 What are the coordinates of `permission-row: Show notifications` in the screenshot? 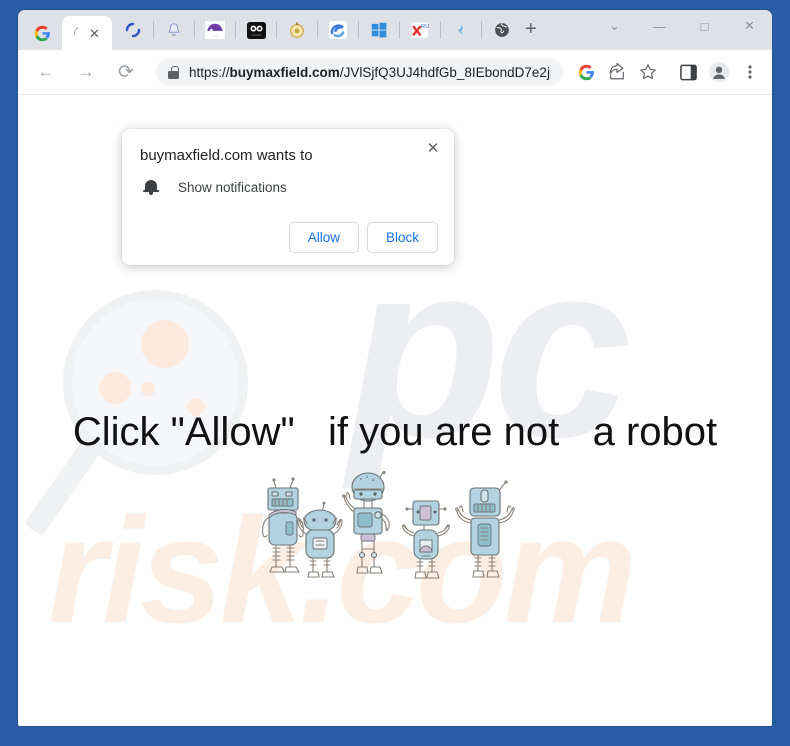 It's located at (290, 187).